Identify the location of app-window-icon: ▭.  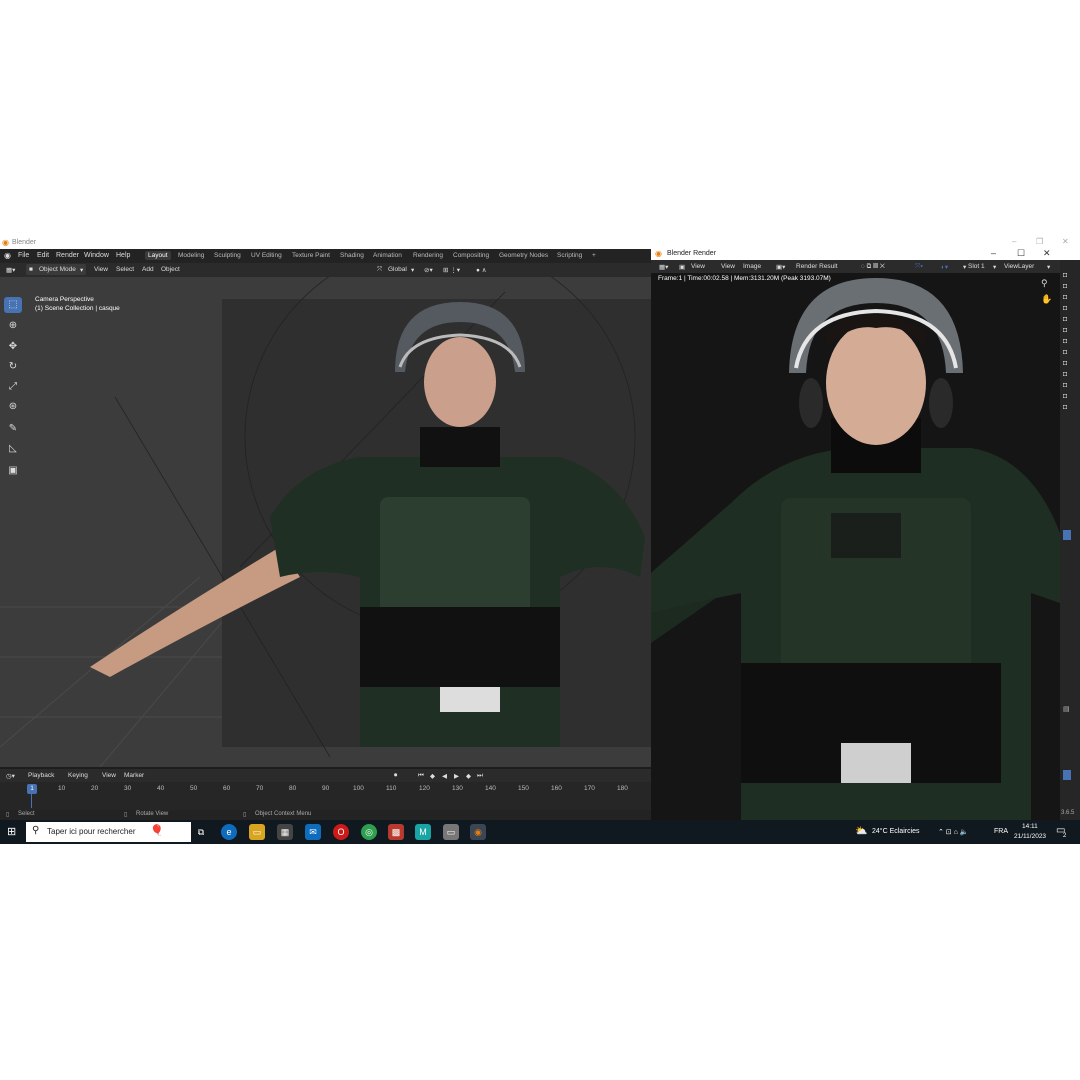
(451, 832).